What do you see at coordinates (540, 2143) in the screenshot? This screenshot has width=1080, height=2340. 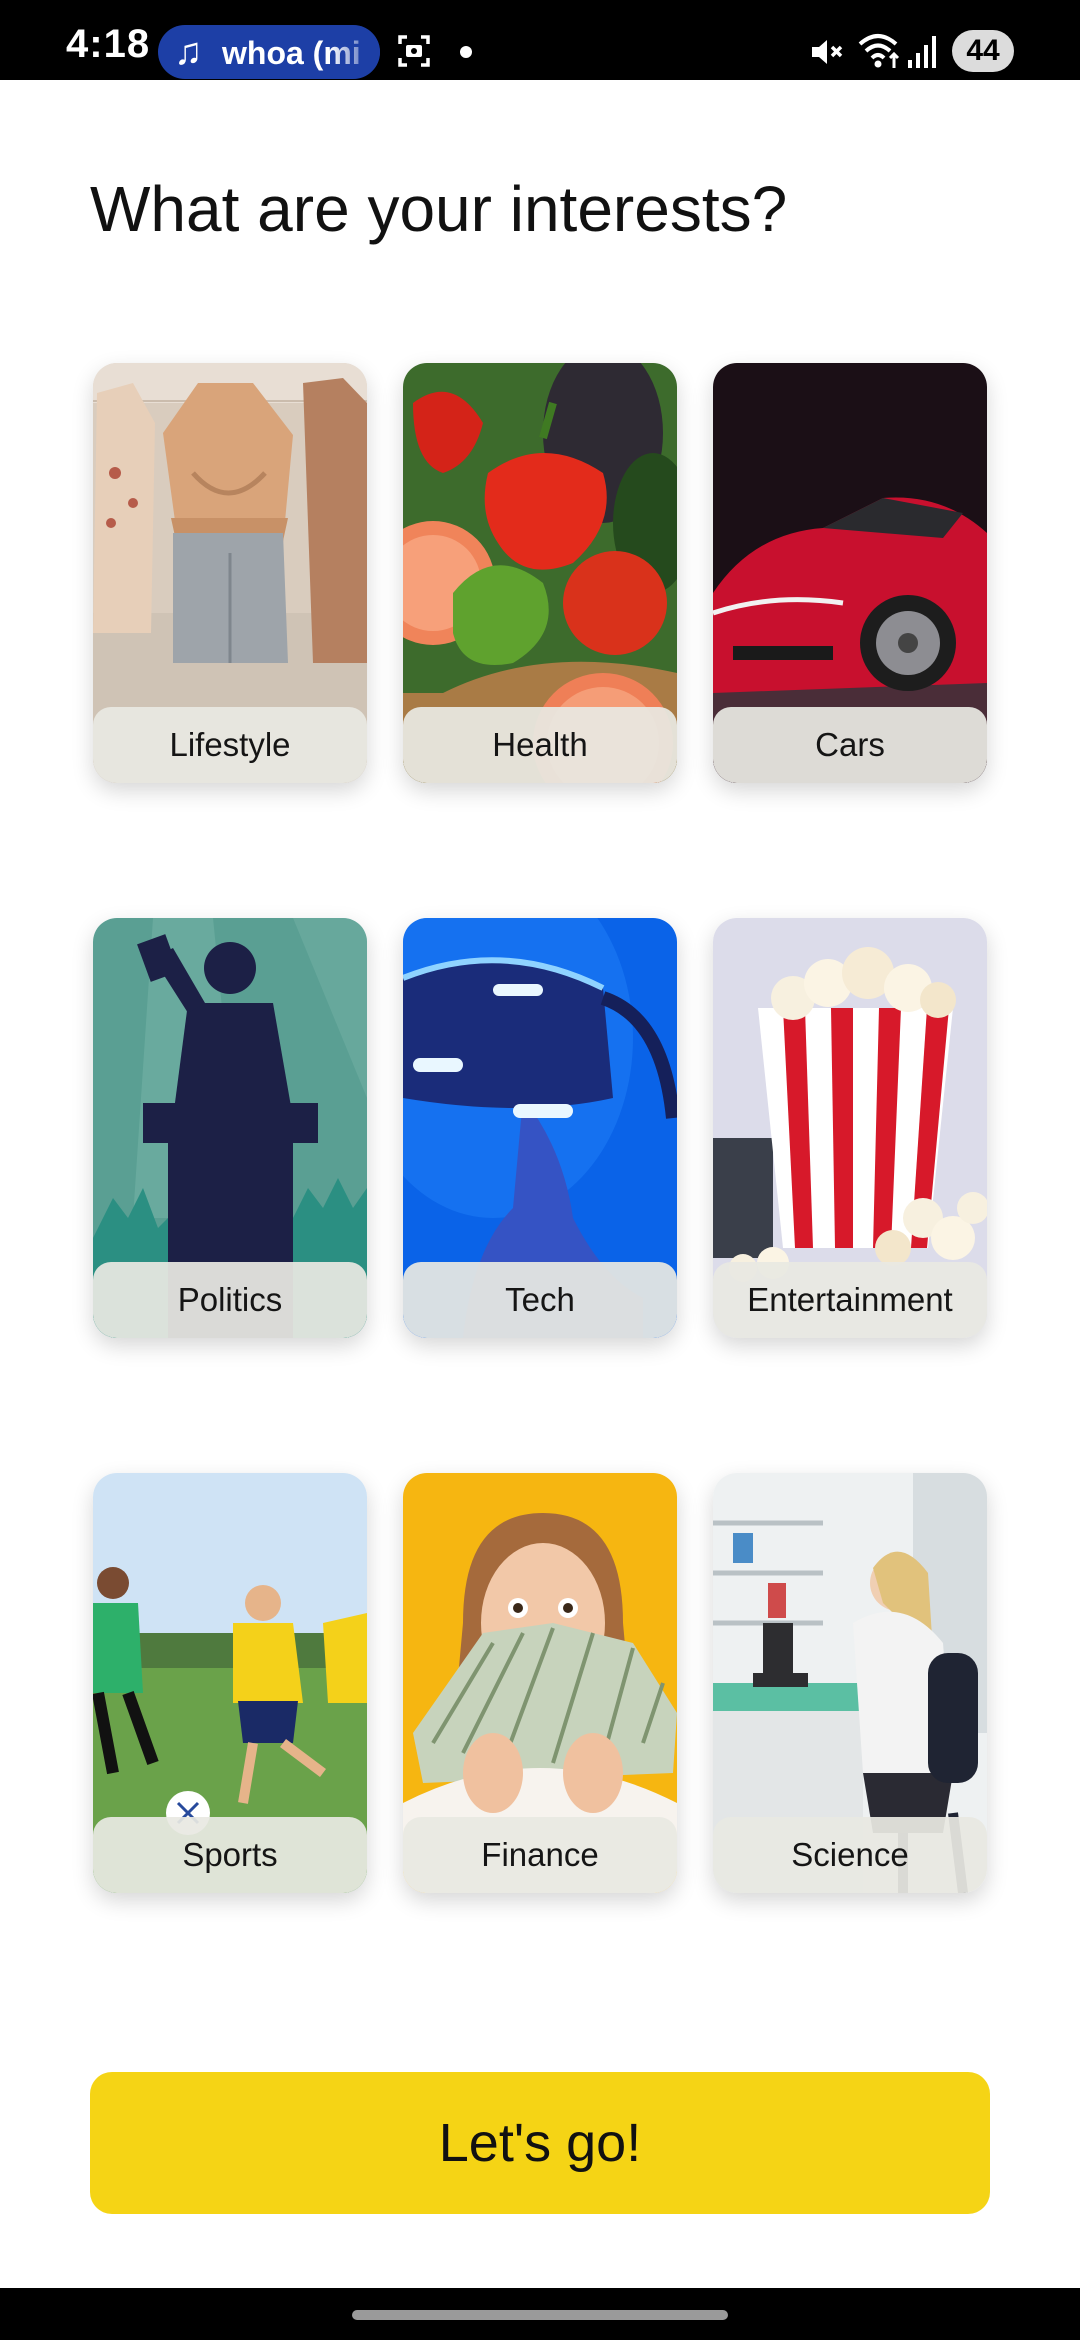 I see `lets-go-button: Let's go!` at bounding box center [540, 2143].